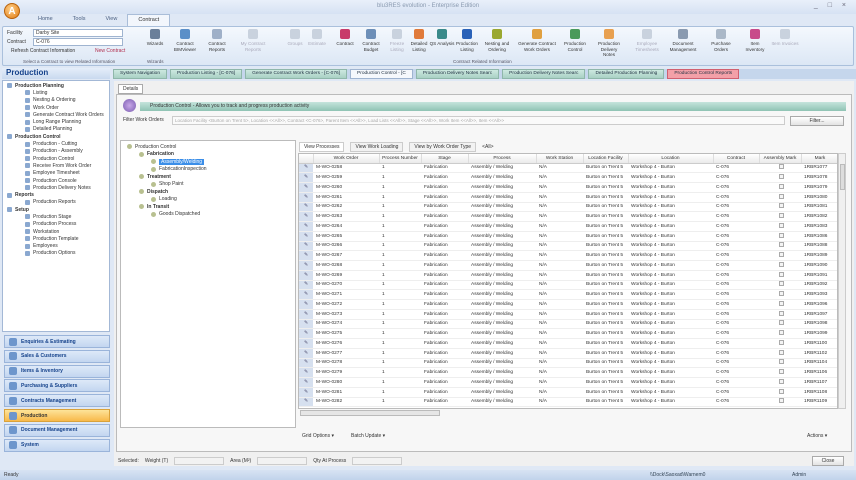 Image resolution: width=856 pixels, height=480 pixels. I want to click on module-button: Purchasing & Suppliers, so click(57, 386).